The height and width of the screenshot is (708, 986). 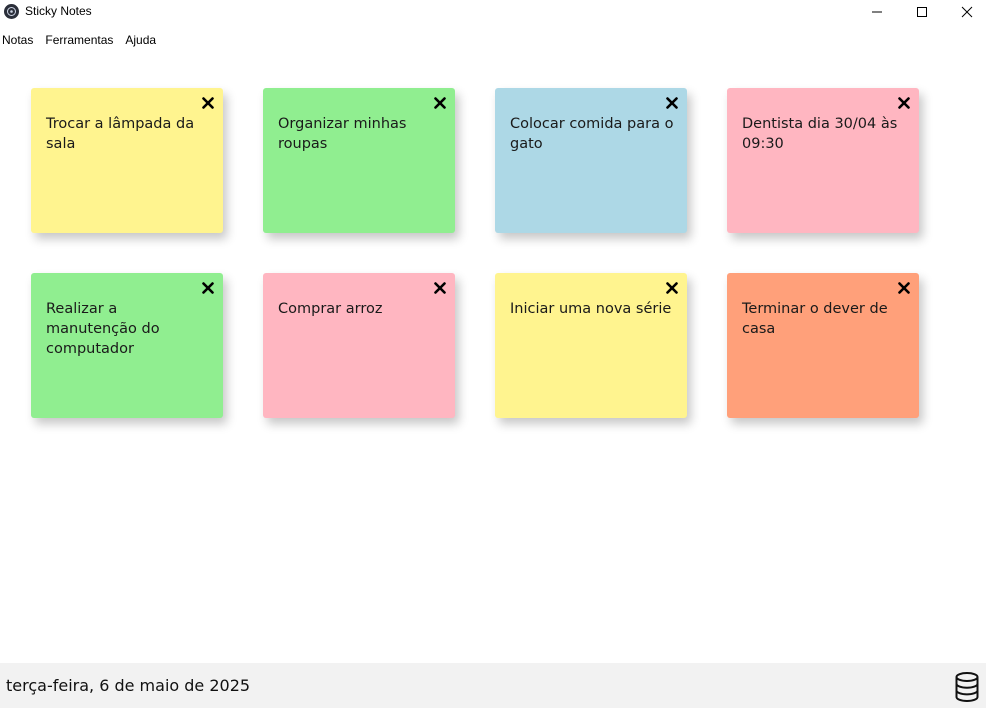 I want to click on menu-bar: Notas Ferramentas Ajuda, so click(x=83, y=40).